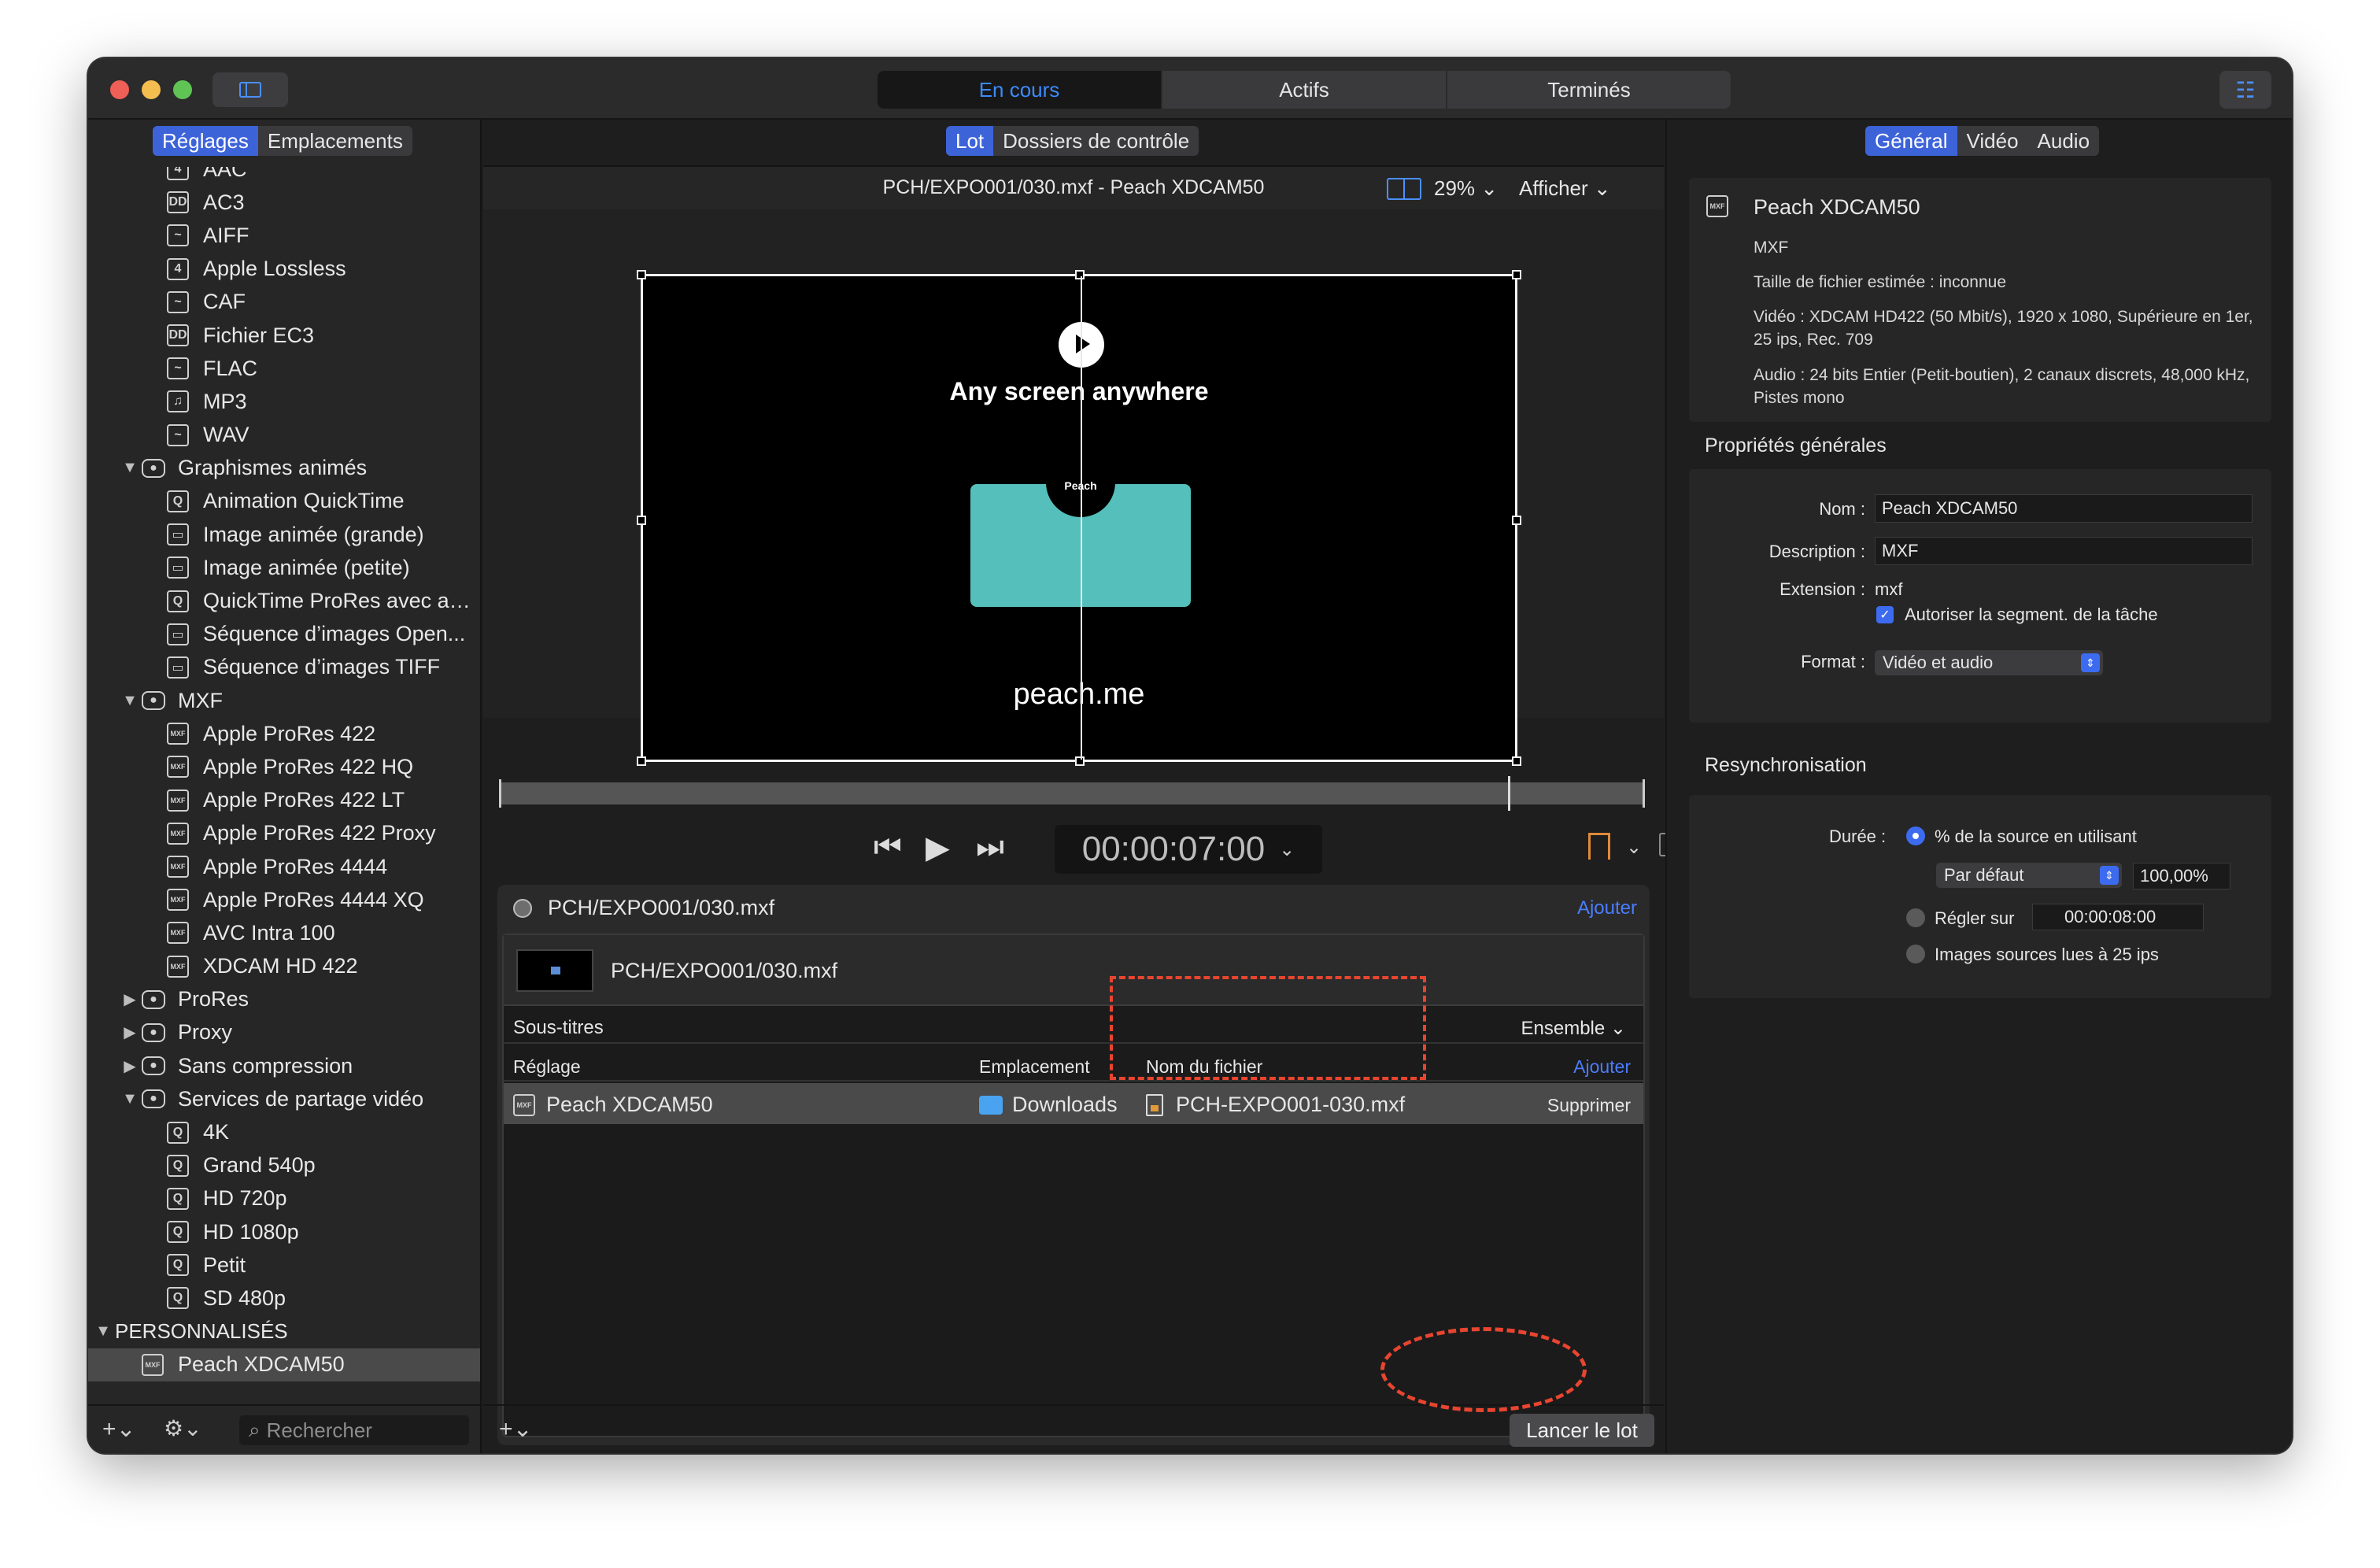  I want to click on set-duration-field: 00:00:08:00, so click(2118, 917).